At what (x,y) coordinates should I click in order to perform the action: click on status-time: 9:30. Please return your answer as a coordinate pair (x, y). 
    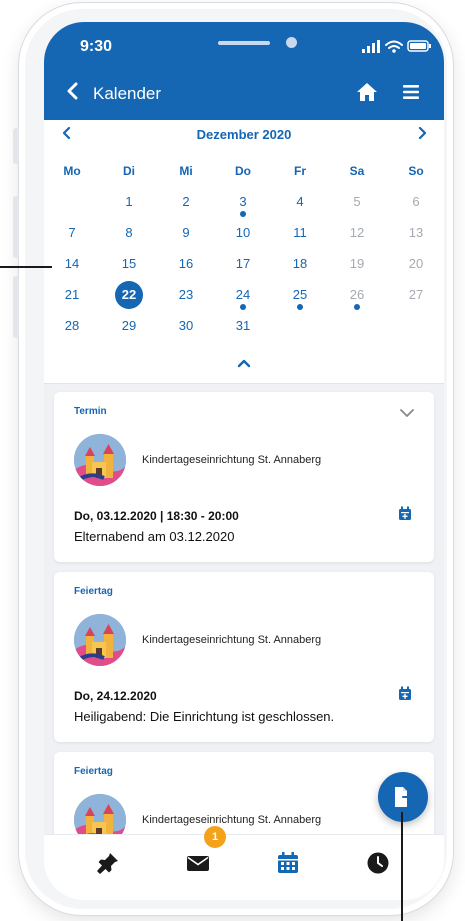
    Looking at the image, I should click on (96, 46).